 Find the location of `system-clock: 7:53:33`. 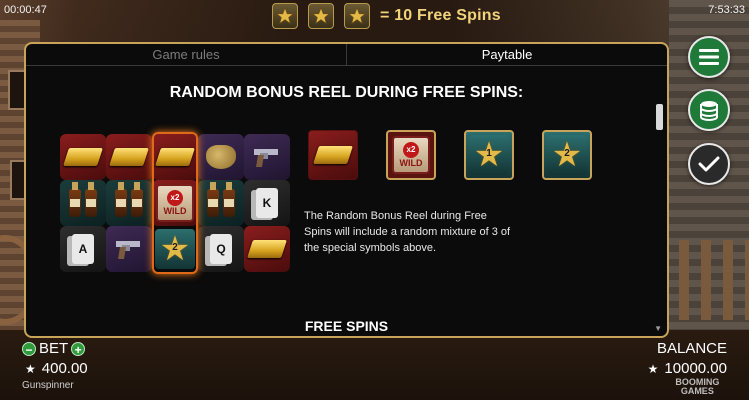

system-clock: 7:53:33 is located at coordinates (726, 10).